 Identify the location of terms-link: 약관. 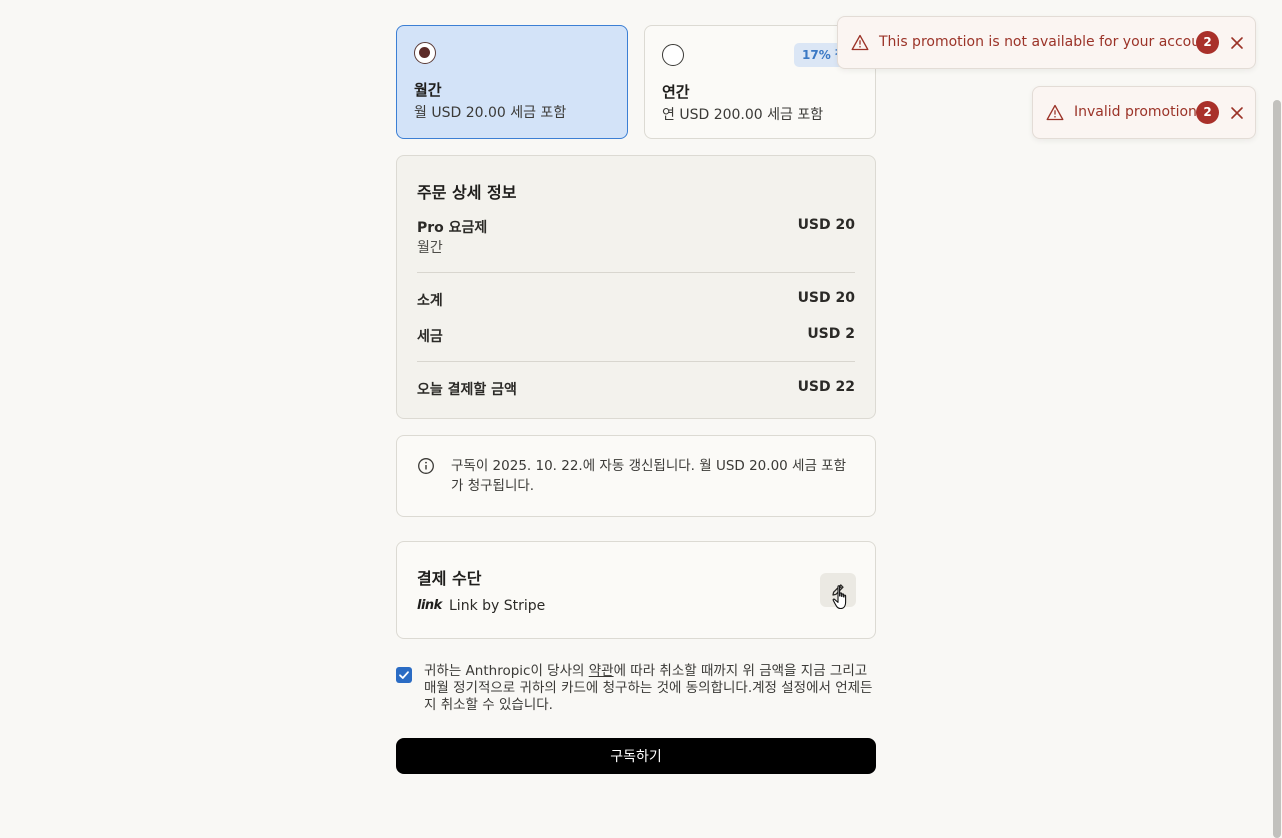
(601, 671).